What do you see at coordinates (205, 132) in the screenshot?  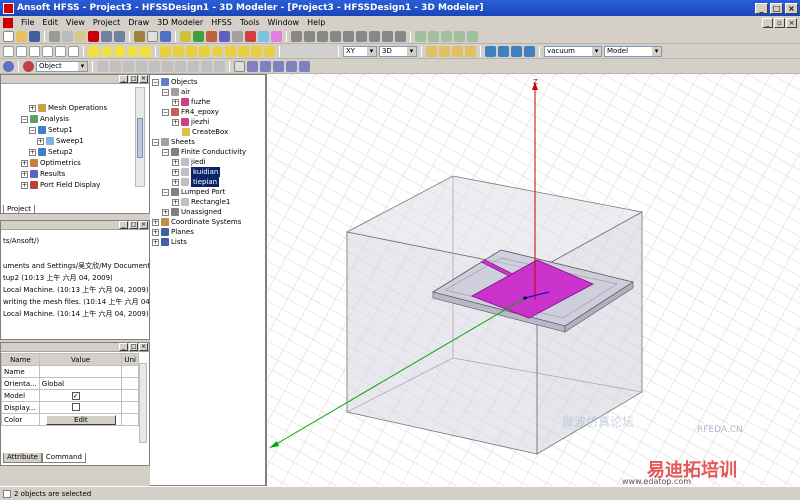 I see `model-tree-item: CreateBox` at bounding box center [205, 132].